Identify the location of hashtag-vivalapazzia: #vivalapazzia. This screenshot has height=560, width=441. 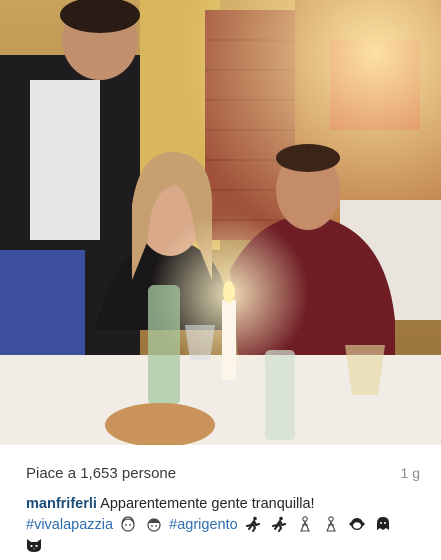
(69, 525).